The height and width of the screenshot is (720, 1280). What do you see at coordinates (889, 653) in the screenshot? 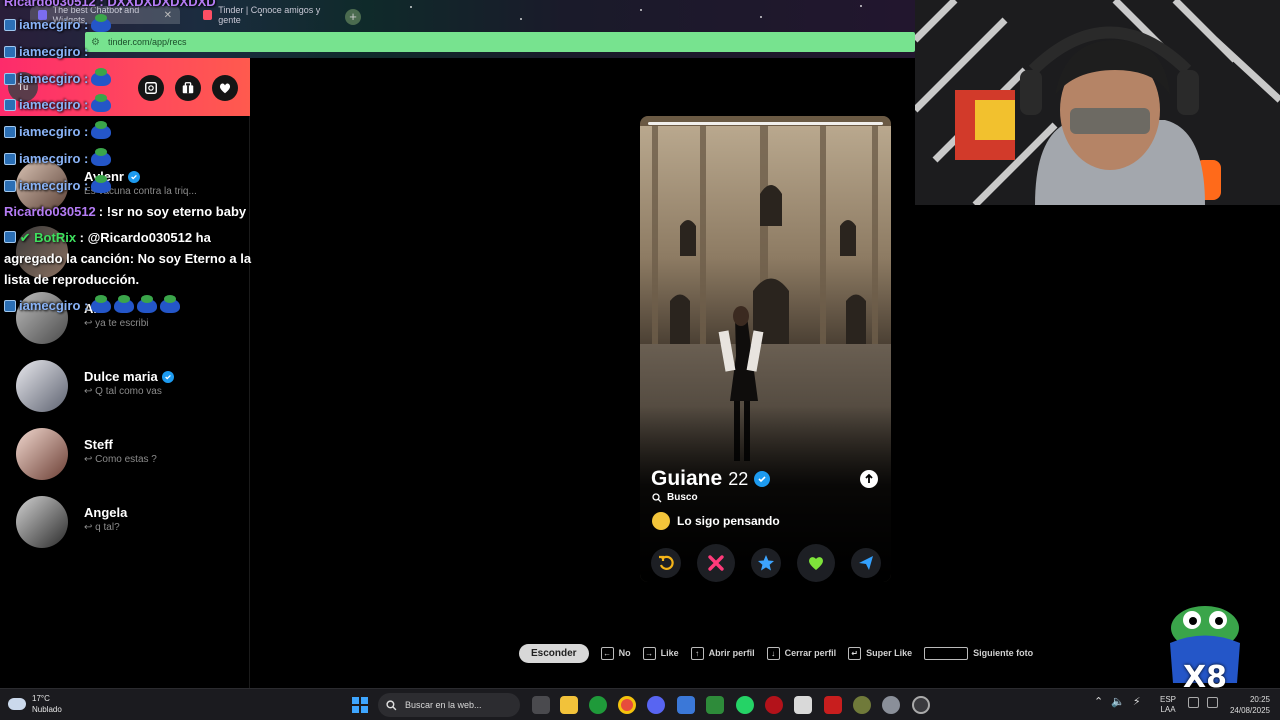
I see `hint-label: Super Like` at bounding box center [889, 653].